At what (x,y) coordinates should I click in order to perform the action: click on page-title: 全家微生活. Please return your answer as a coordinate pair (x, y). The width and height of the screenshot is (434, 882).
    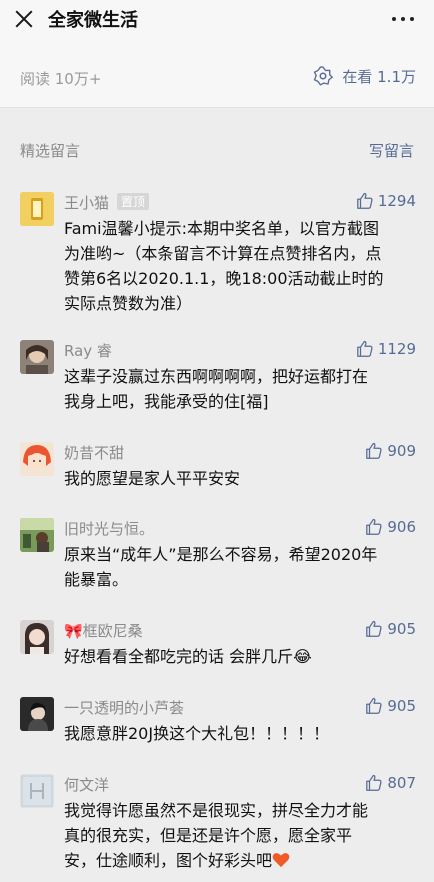
    Looking at the image, I should click on (93, 20).